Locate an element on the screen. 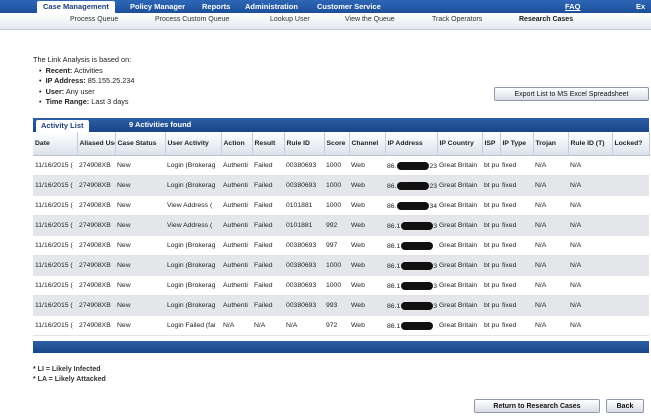 Image resolution: width=651 pixels, height=419 pixels. ip-address-cell: 86.234 is located at coordinates (411, 165).